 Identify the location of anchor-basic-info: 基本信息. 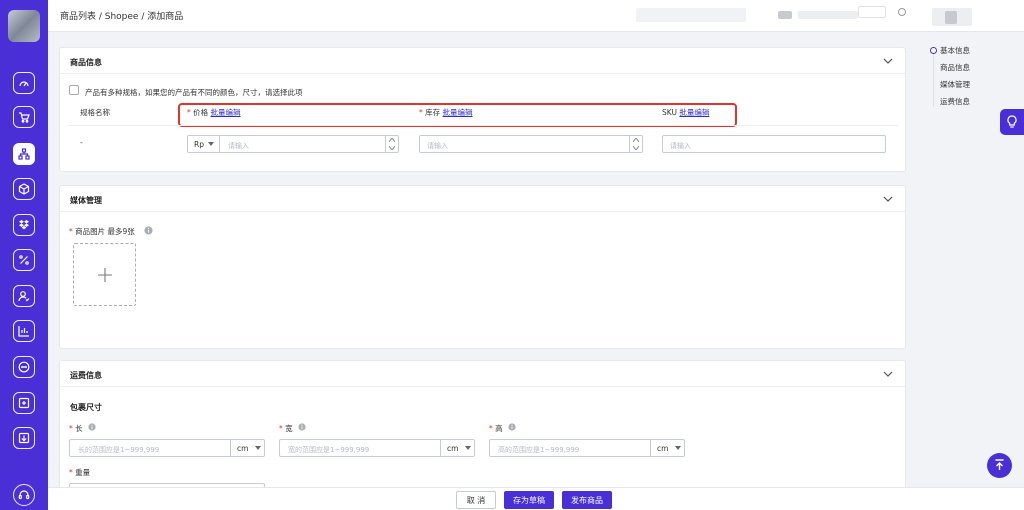
(955, 50).